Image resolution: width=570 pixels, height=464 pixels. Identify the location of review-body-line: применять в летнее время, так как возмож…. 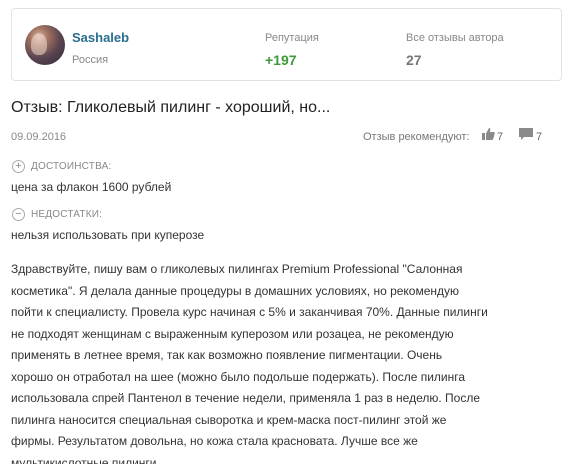
(227, 355).